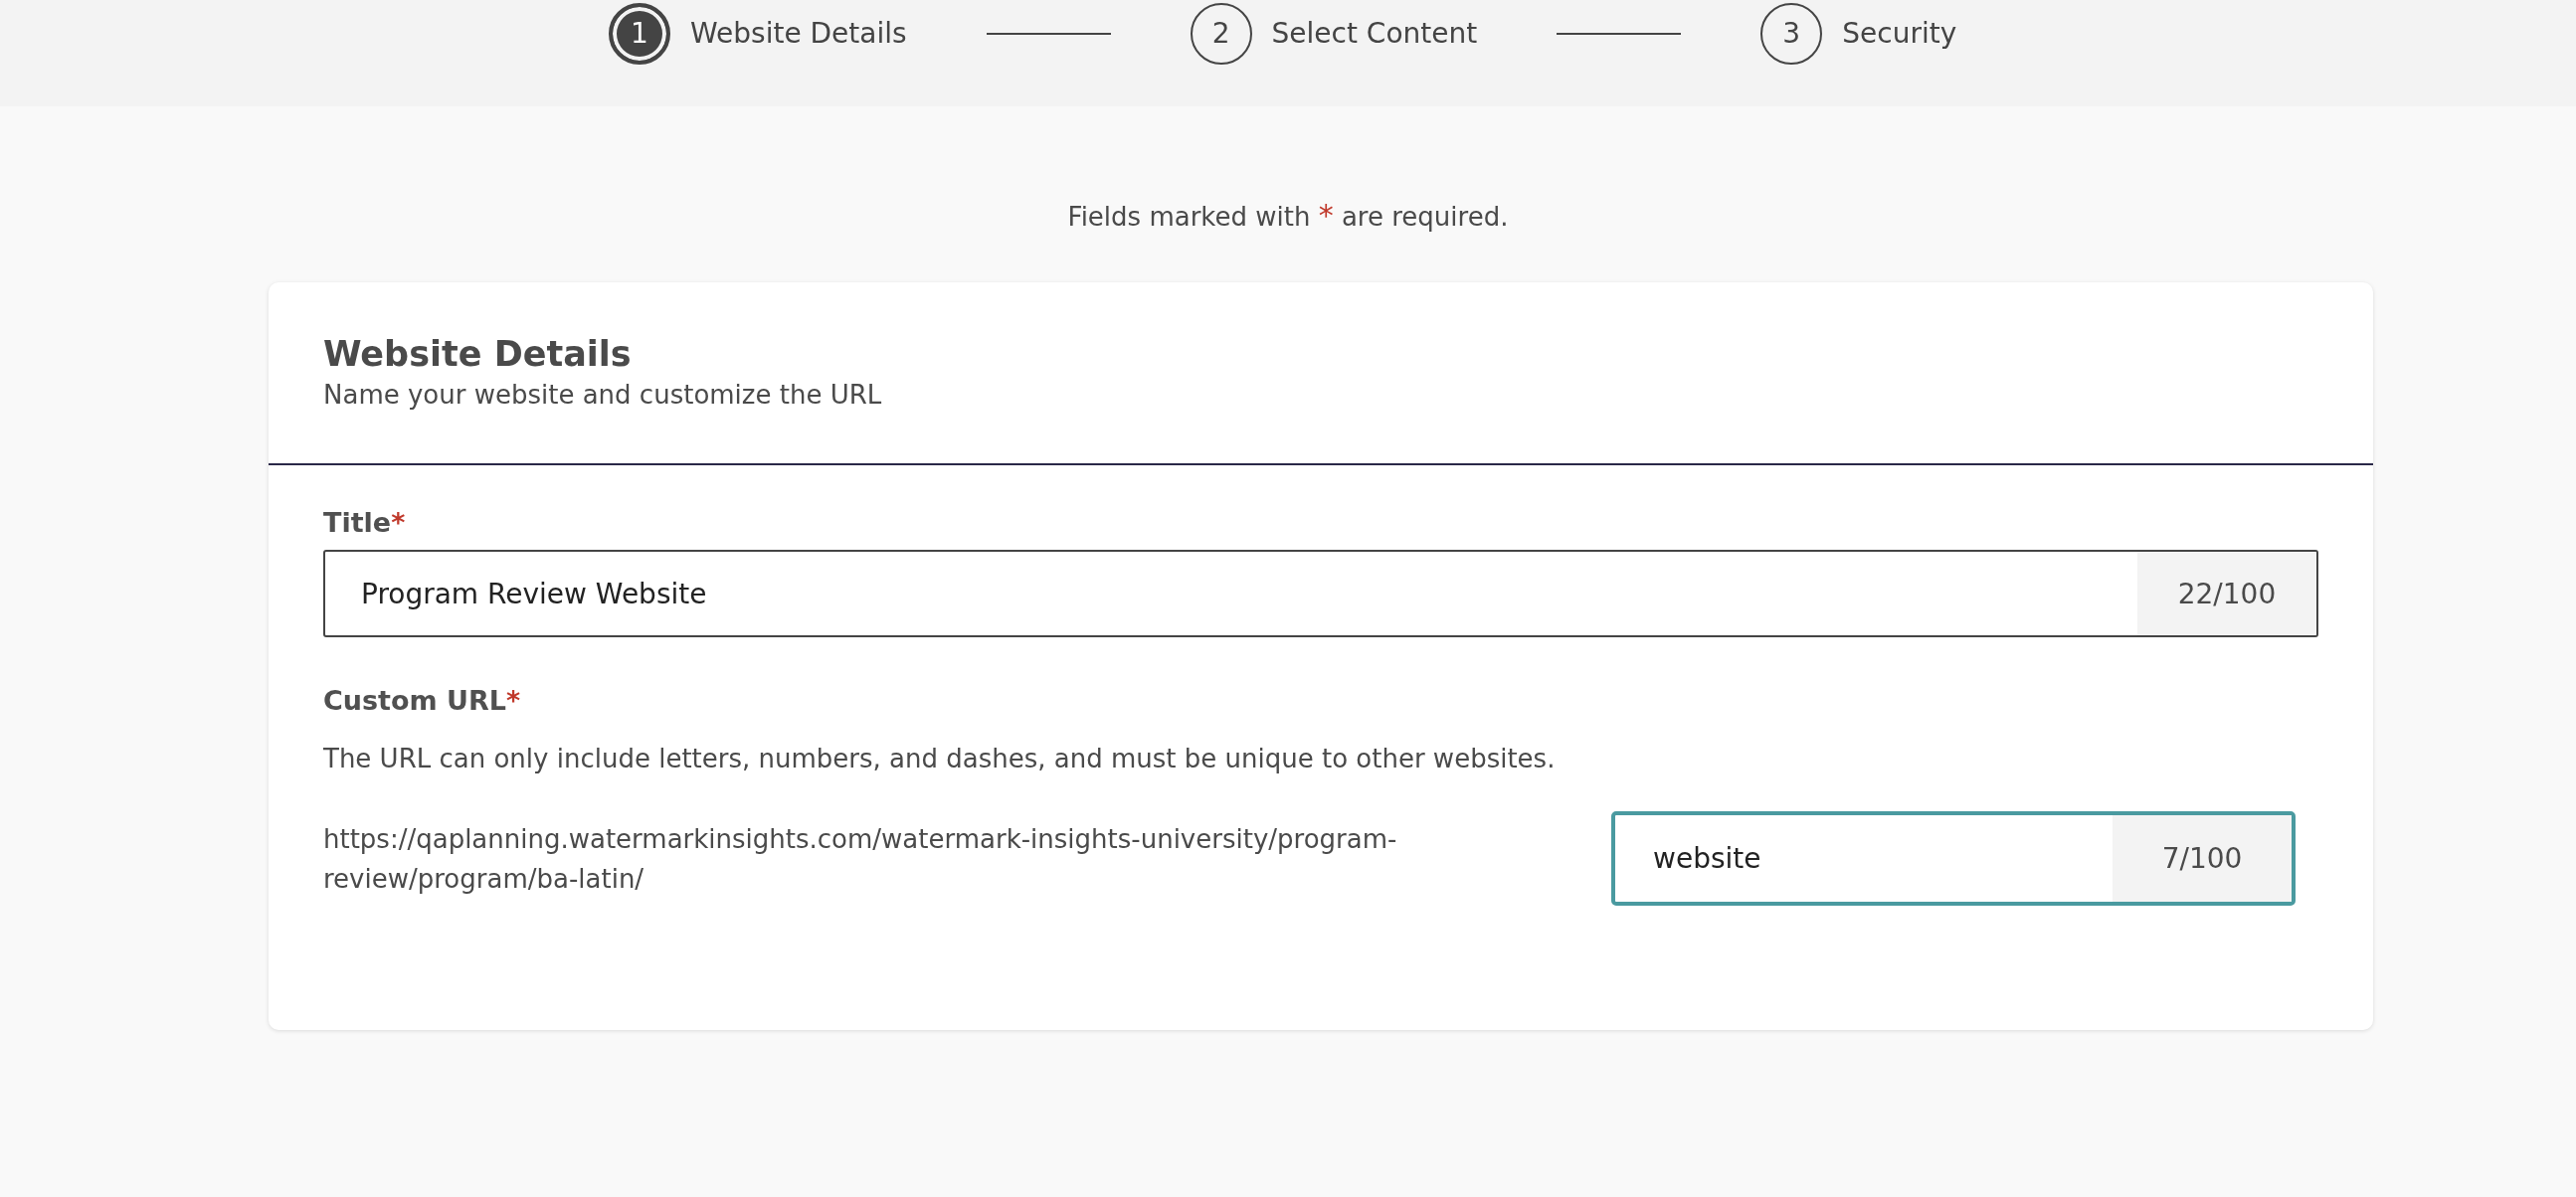 The width and height of the screenshot is (2576, 1197). What do you see at coordinates (1288, 216) in the screenshot?
I see `required-note: Fields marked with * are required.` at bounding box center [1288, 216].